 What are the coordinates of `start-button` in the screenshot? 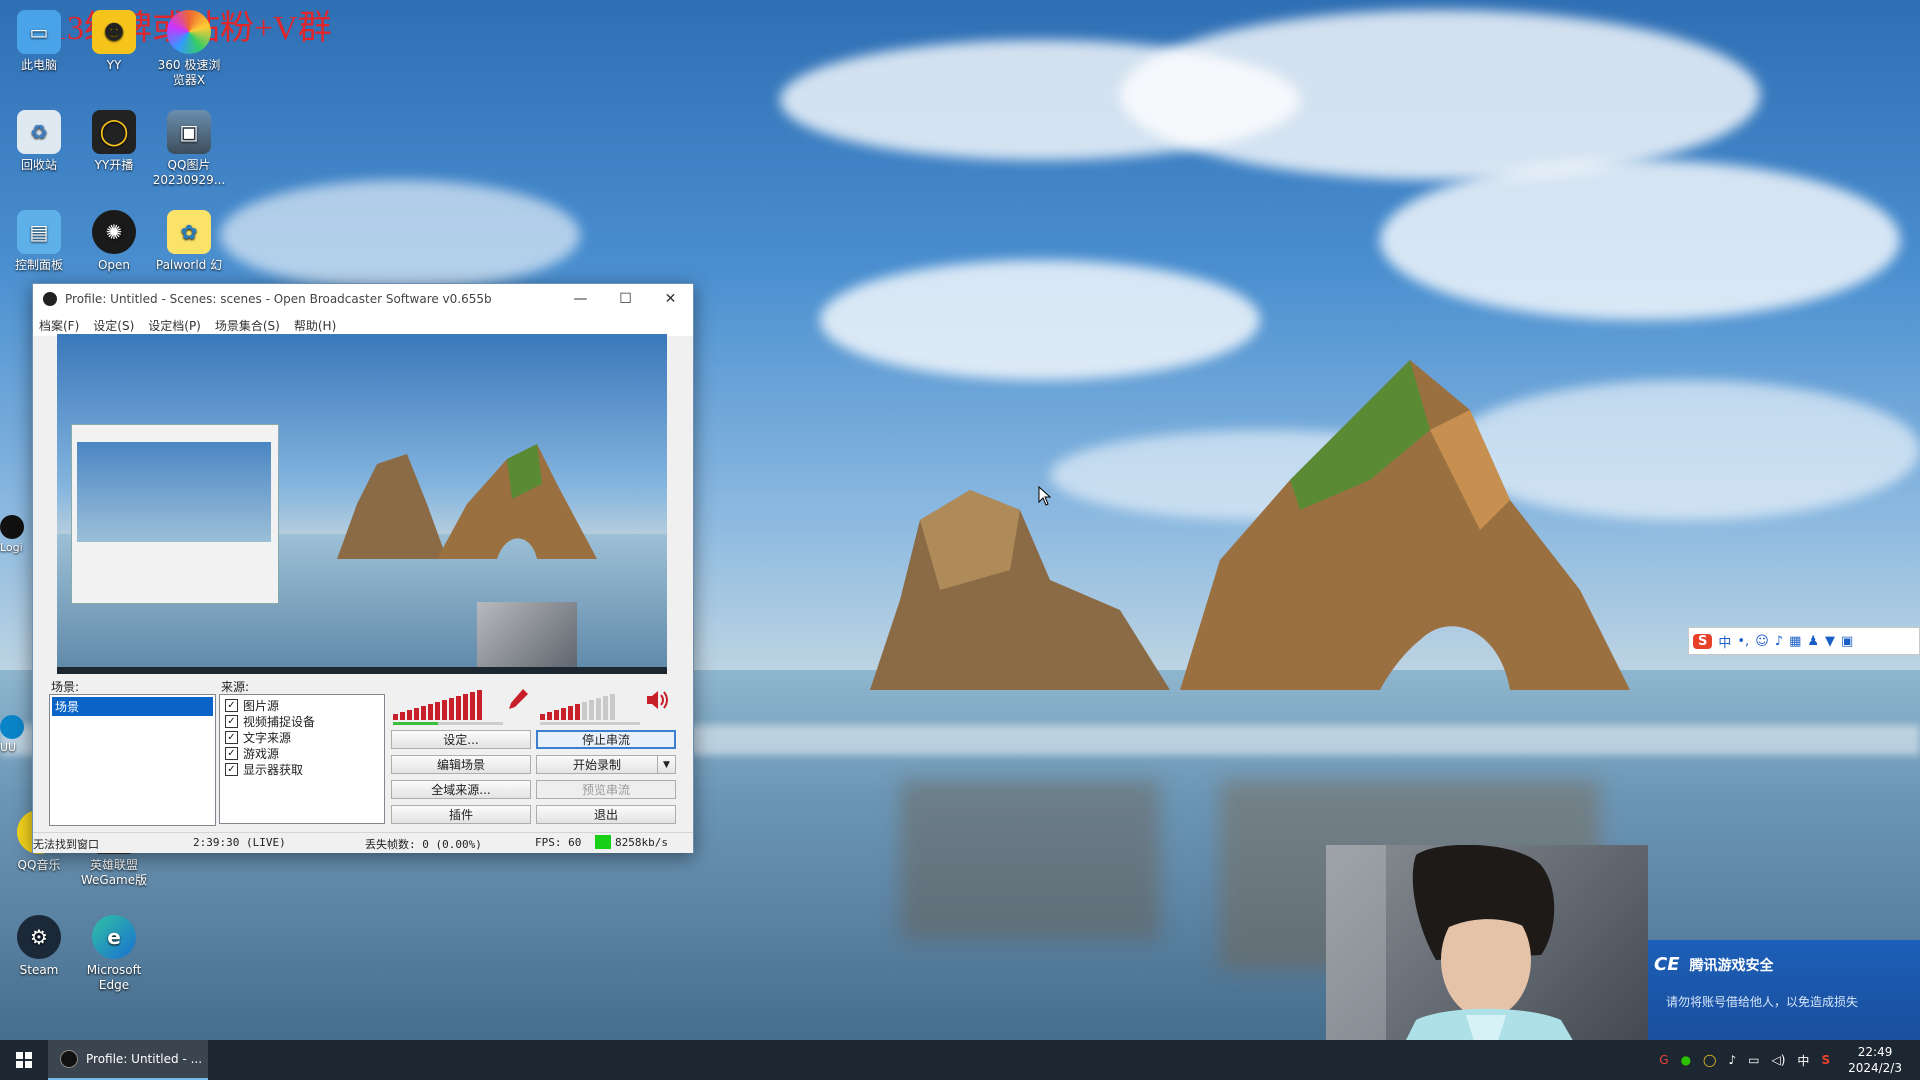 It's located at (24, 1060).